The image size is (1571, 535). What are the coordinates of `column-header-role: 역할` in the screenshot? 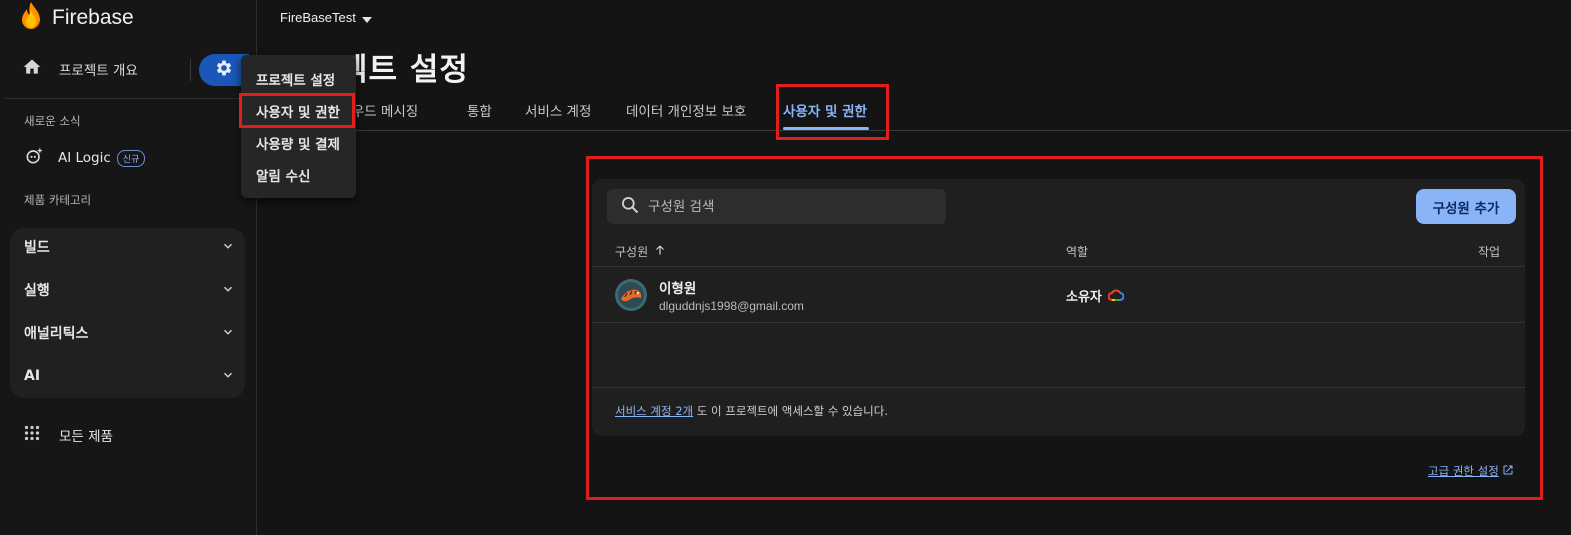 It's located at (1077, 252).